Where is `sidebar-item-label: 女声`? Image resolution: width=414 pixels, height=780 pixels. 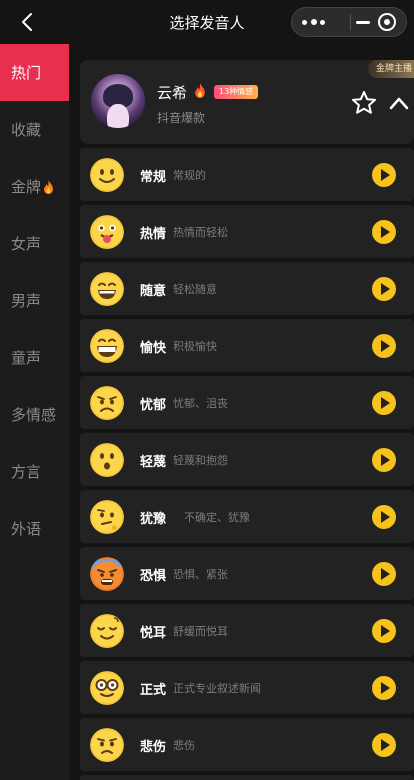 sidebar-item-label: 女声 is located at coordinates (26, 244).